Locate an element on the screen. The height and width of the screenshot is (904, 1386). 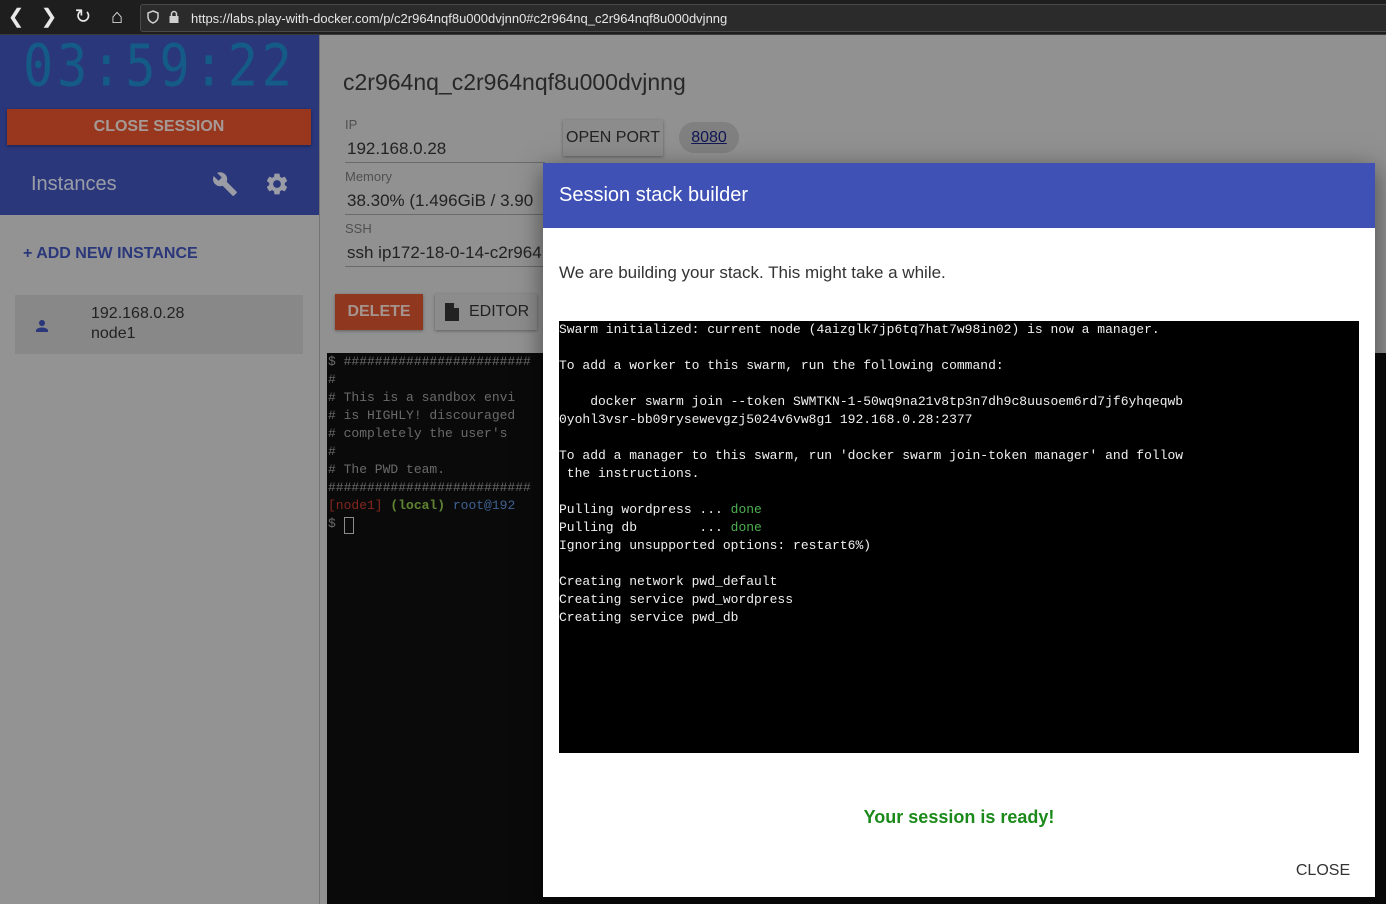
log-line-pull-wordpress: Pulling wordpress ... done is located at coordinates (660, 510).